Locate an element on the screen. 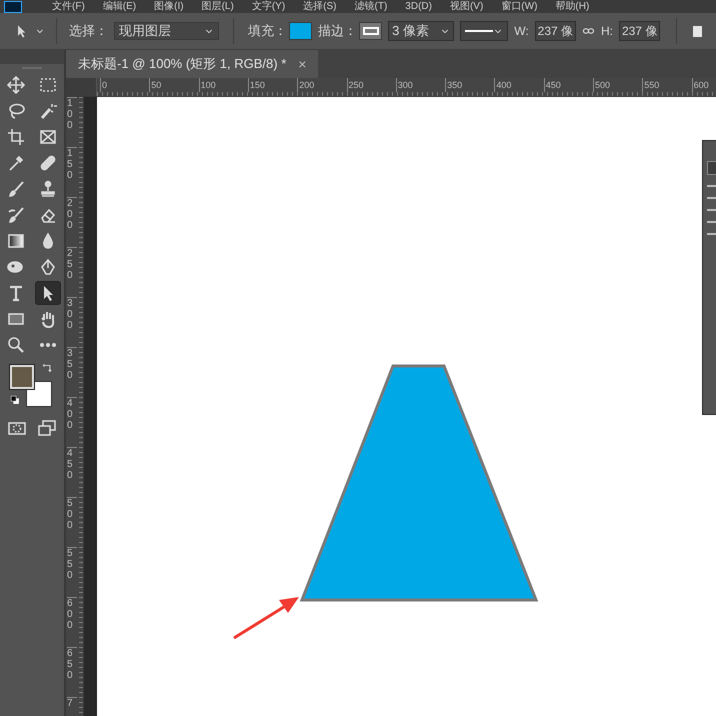 This screenshot has height=716, width=716. layer-dropdown: 现用图层 is located at coordinates (167, 31).